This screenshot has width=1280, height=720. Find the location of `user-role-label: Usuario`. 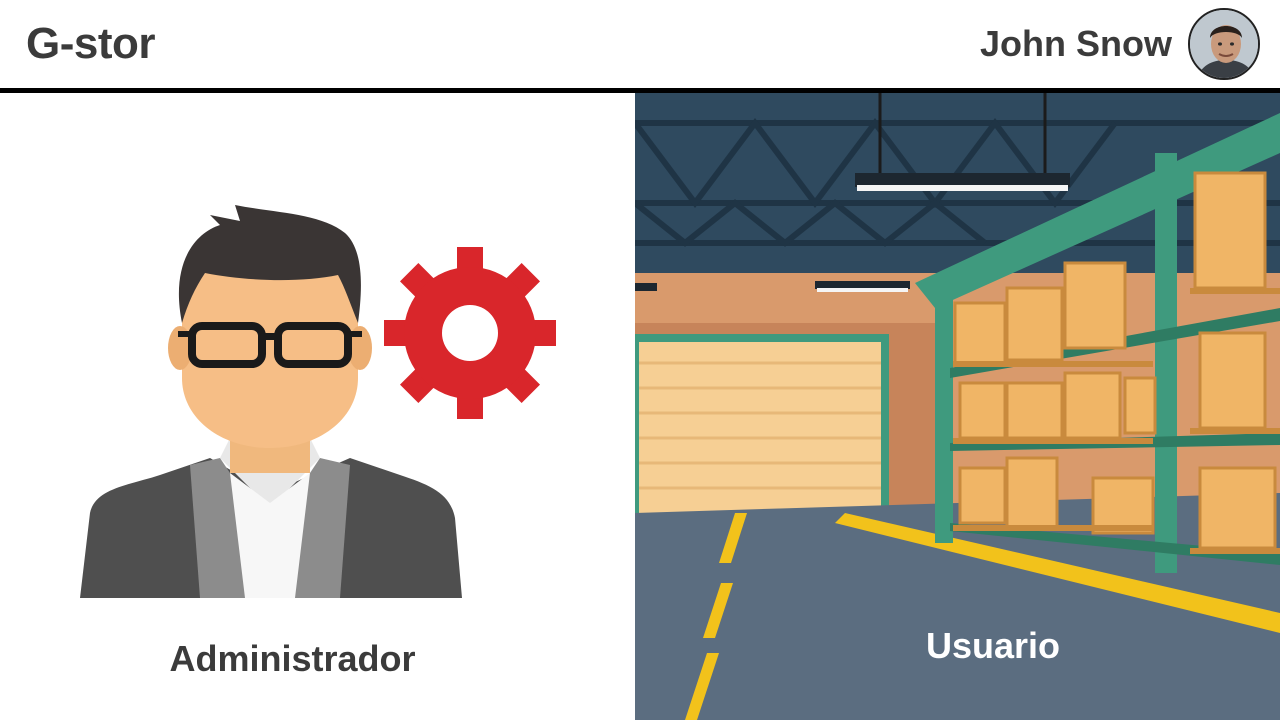

user-role-label: Usuario is located at coordinates (957, 646).